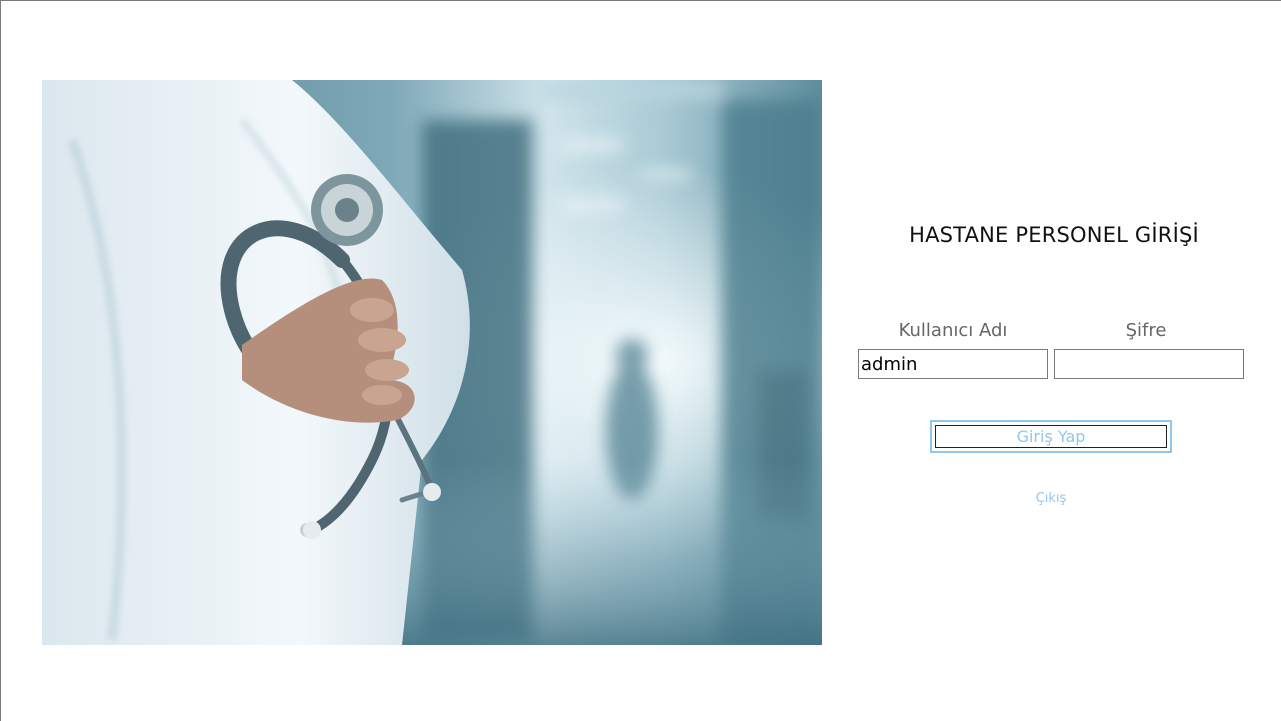 The width and height of the screenshot is (1281, 721). What do you see at coordinates (1146, 330) in the screenshot?
I see `password-label: Şifre` at bounding box center [1146, 330].